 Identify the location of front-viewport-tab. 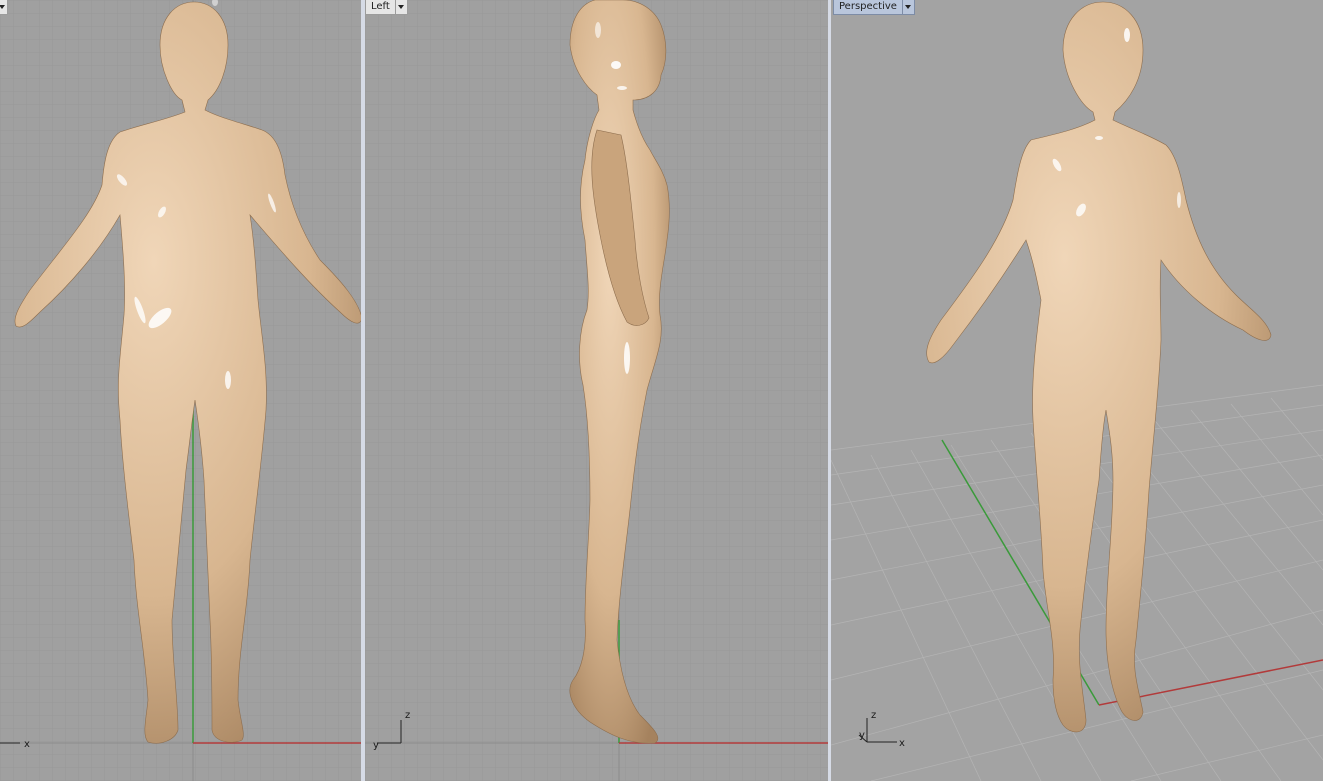
(4, 7).